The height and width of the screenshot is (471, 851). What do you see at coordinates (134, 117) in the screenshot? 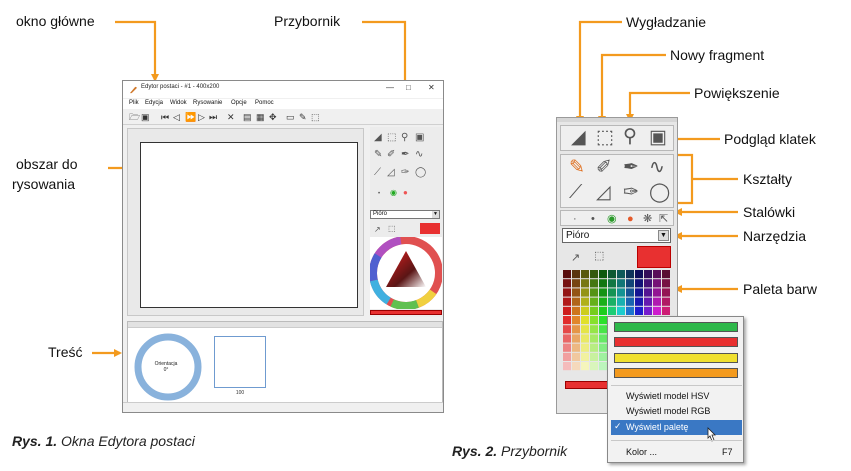
I see `open-icon: 🗁` at bounding box center [134, 117].